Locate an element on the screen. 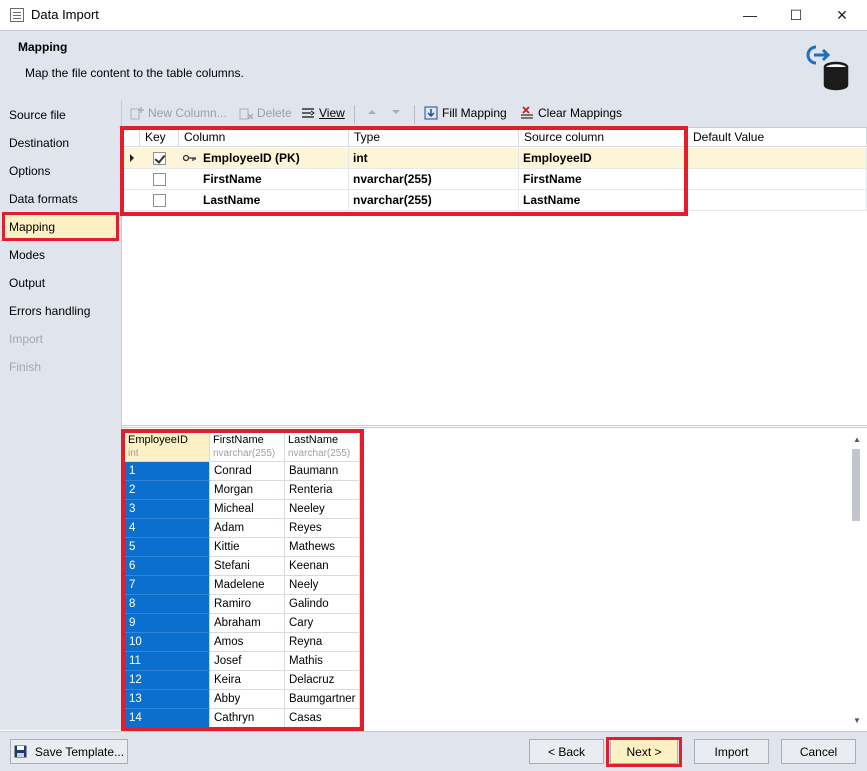 The image size is (867, 771). sidebar-item-data-formats: Data formats is located at coordinates (60, 199).